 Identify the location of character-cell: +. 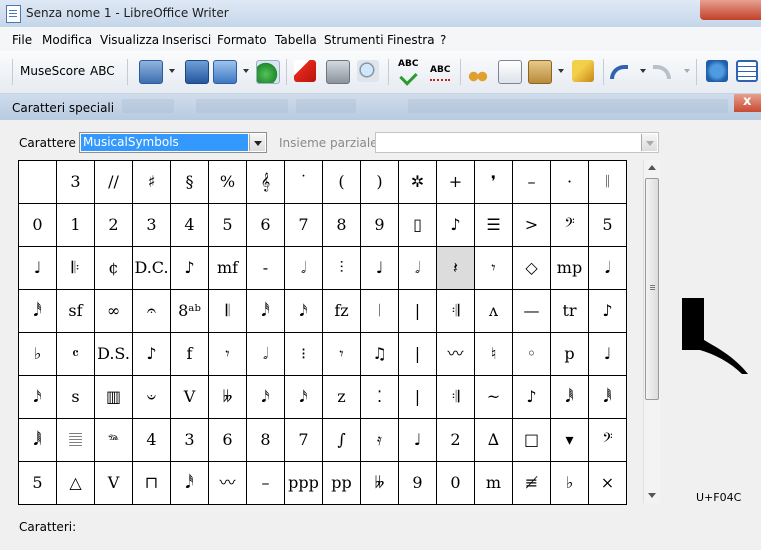
(455, 182).